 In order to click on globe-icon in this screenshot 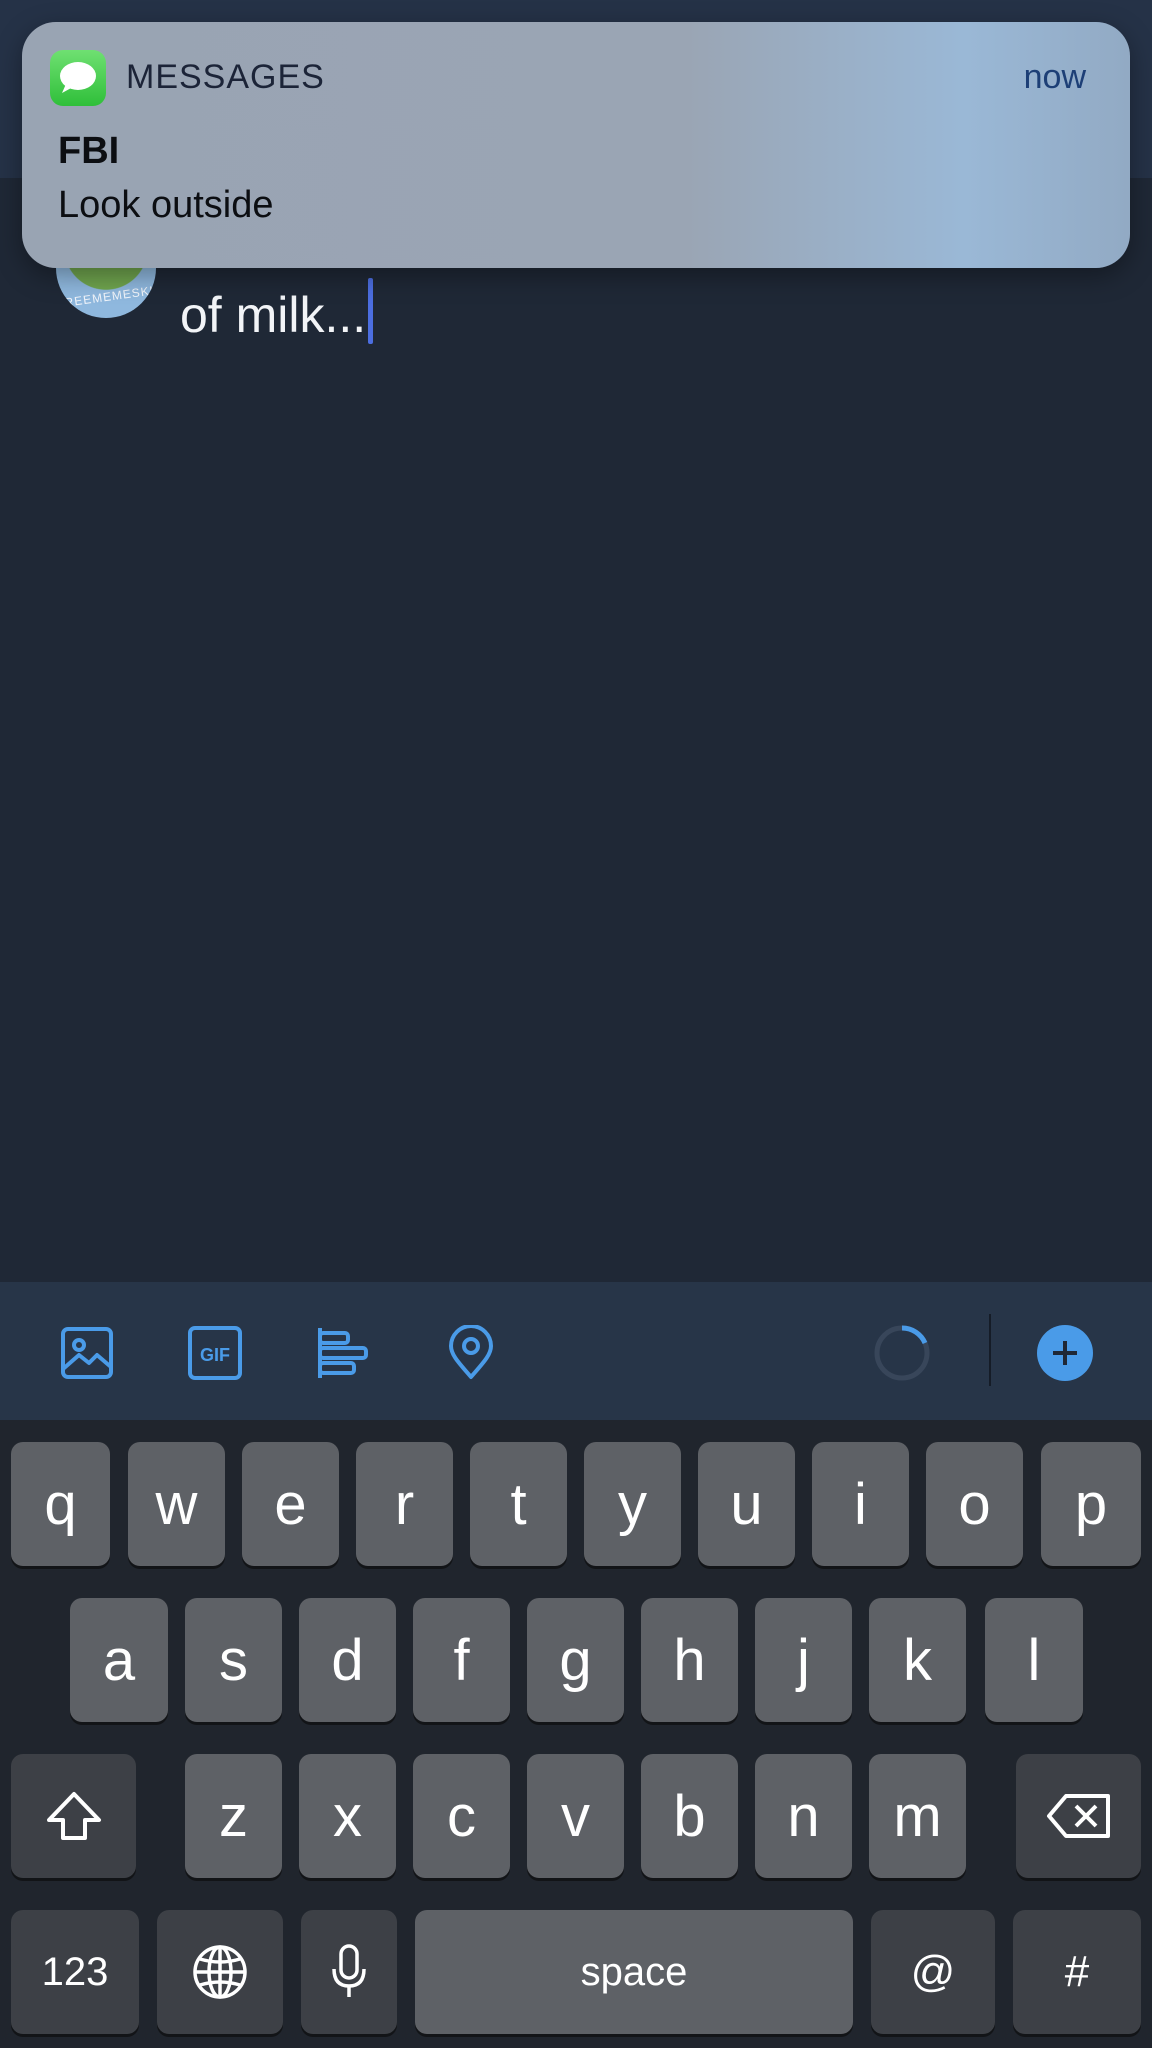, I will do `click(220, 1972)`.